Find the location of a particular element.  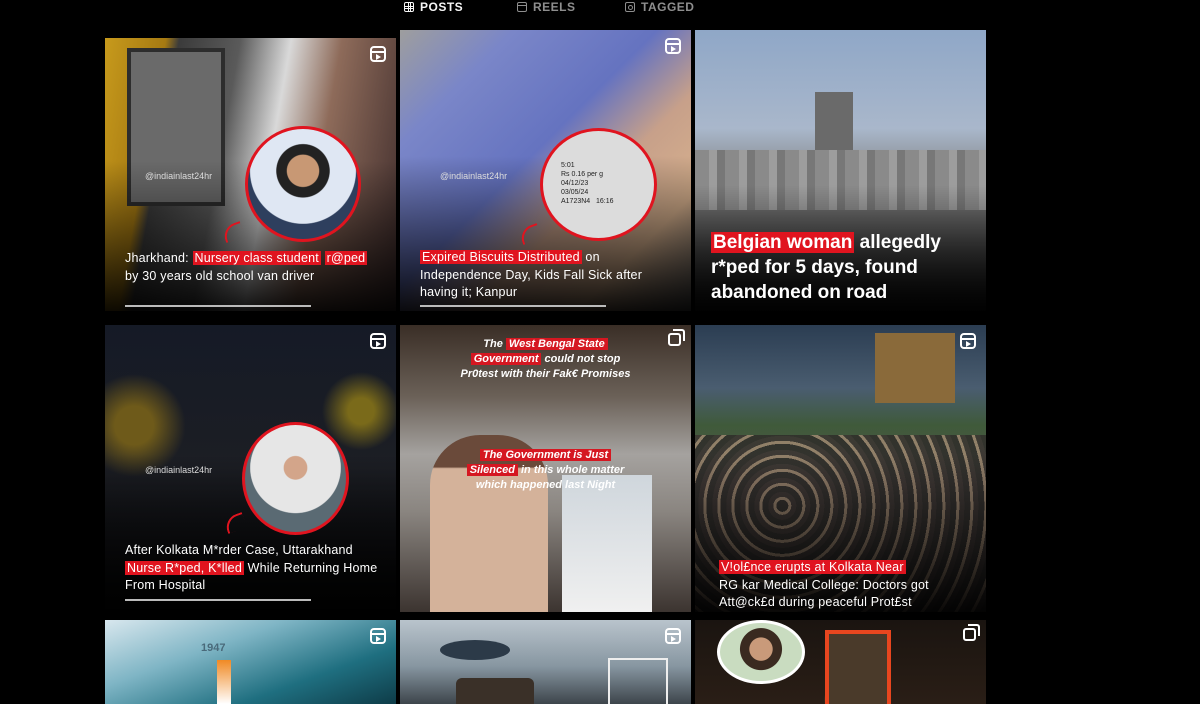

profile-photo-inset is located at coordinates (761, 652).